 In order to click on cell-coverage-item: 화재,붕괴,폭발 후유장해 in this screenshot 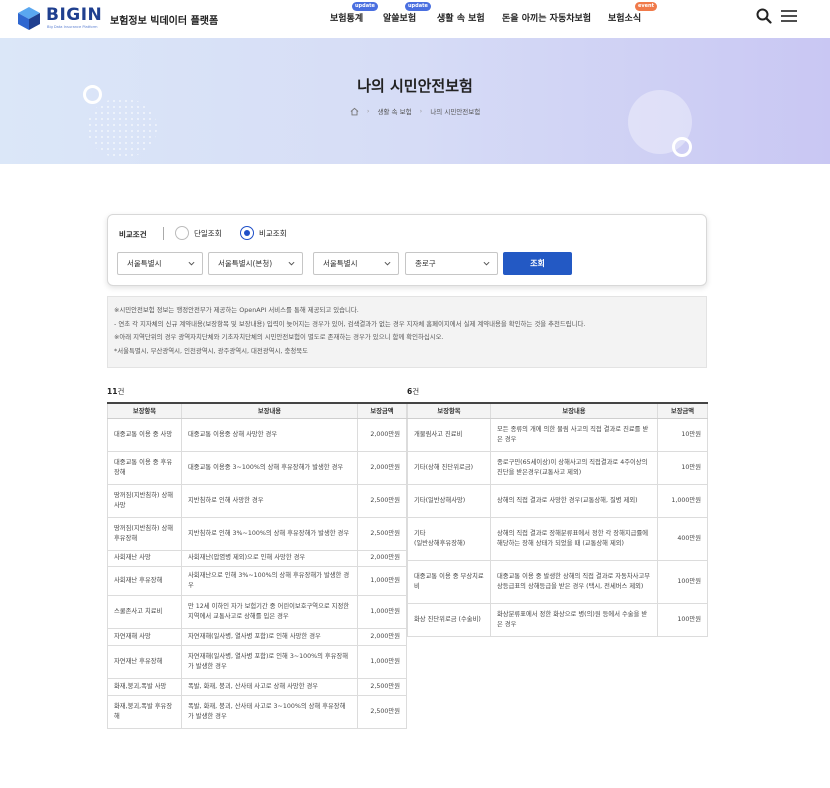, I will do `click(144, 711)`.